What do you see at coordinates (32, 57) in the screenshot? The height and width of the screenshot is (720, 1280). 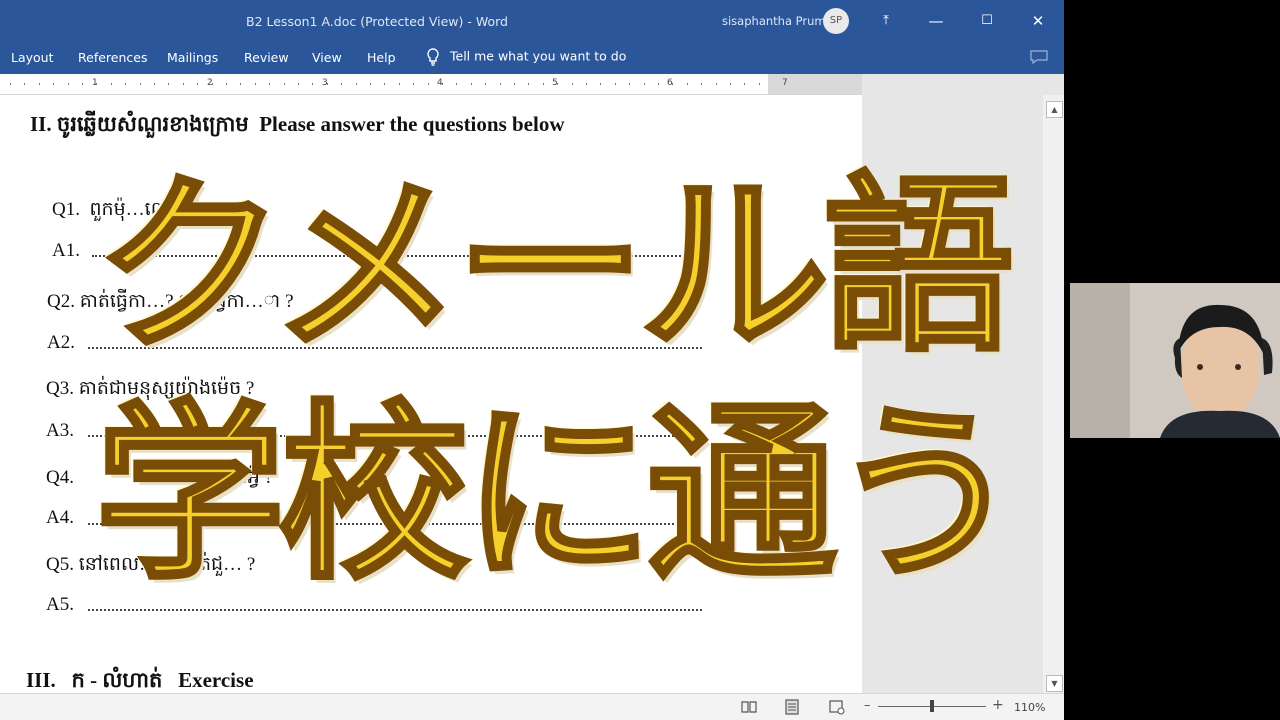 I see `tab-layout: Layout` at bounding box center [32, 57].